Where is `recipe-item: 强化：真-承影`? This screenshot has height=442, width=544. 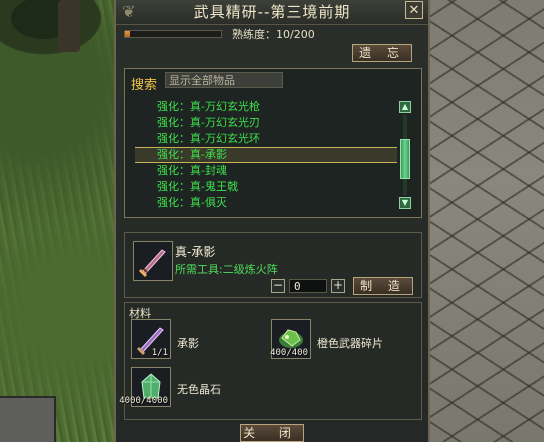
recipe-item: 强化：真-承影 is located at coordinates (266, 155).